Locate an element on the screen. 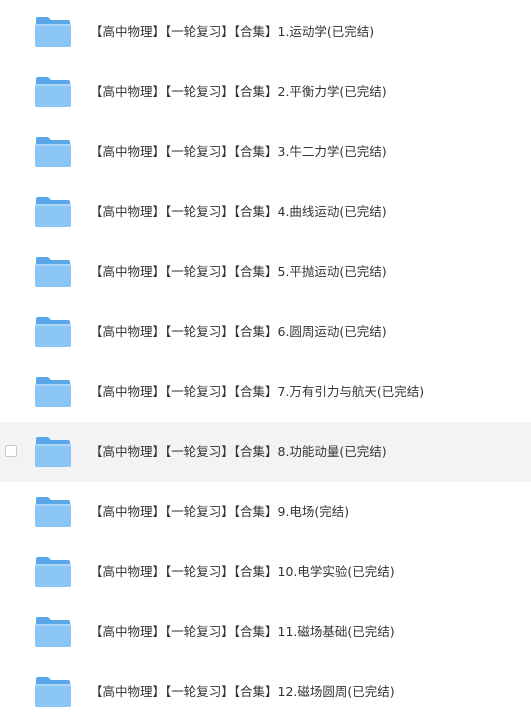 The width and height of the screenshot is (531, 722). file-row: 【高中物理】【一轮复习】【合集】6.圆周运动(已完结) is located at coordinates (265, 332).